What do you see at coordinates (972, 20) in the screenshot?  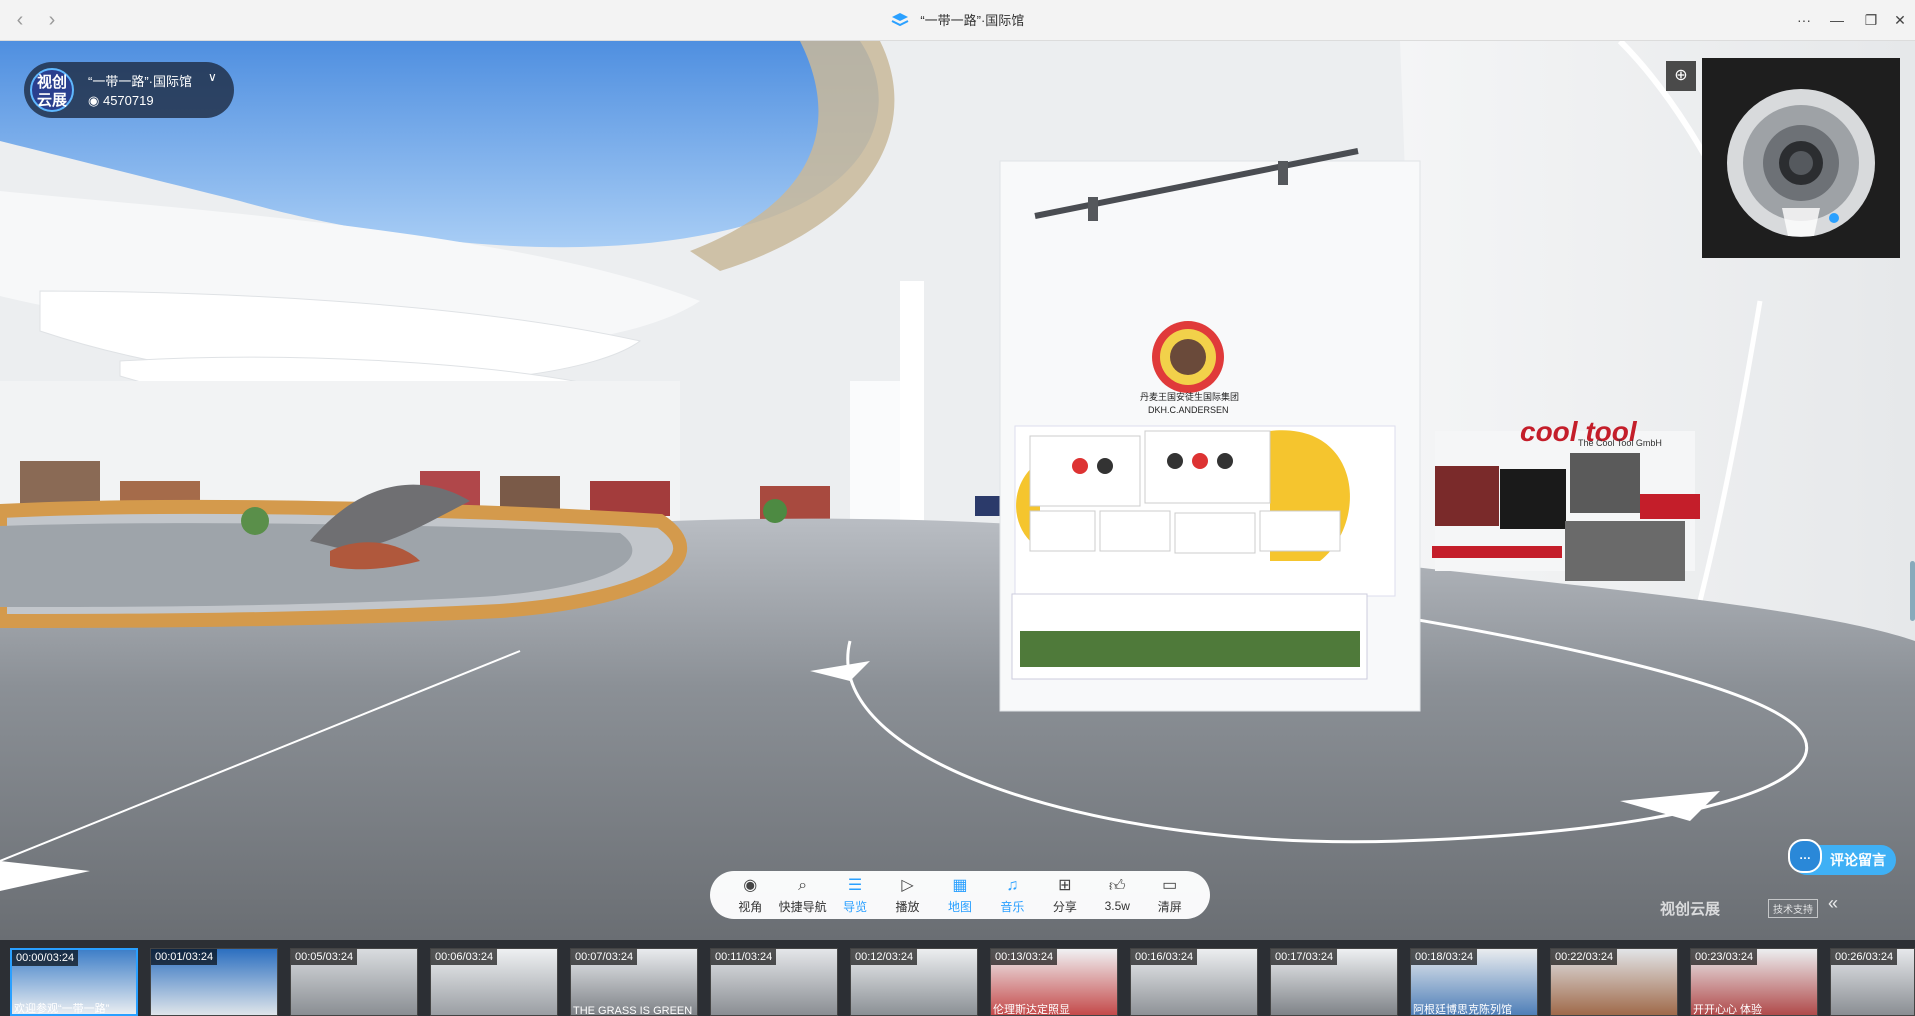 I see `window-title-text: “一带一路”·国际馆` at bounding box center [972, 20].